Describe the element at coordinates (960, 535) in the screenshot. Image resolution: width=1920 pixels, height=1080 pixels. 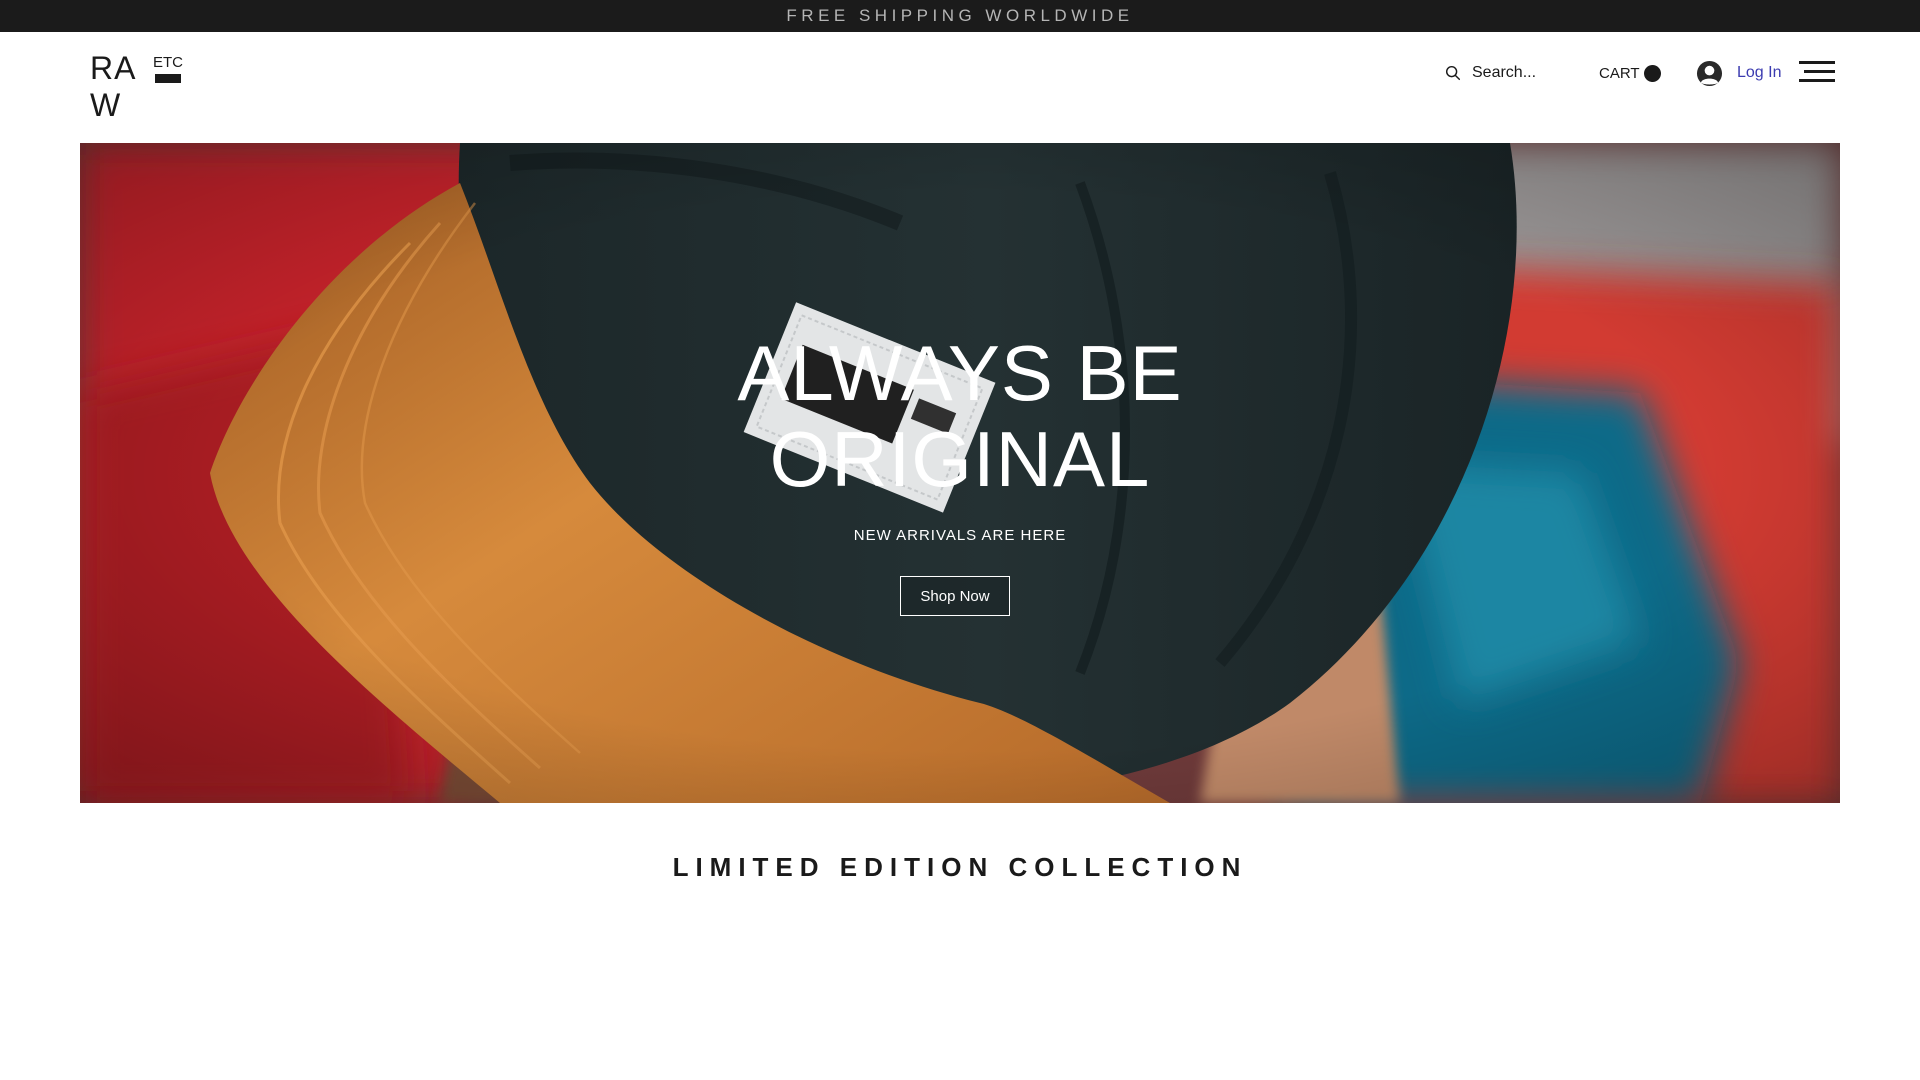
I see `hero-subtitle: NEW ARRIVALS ARE HERE` at that location.